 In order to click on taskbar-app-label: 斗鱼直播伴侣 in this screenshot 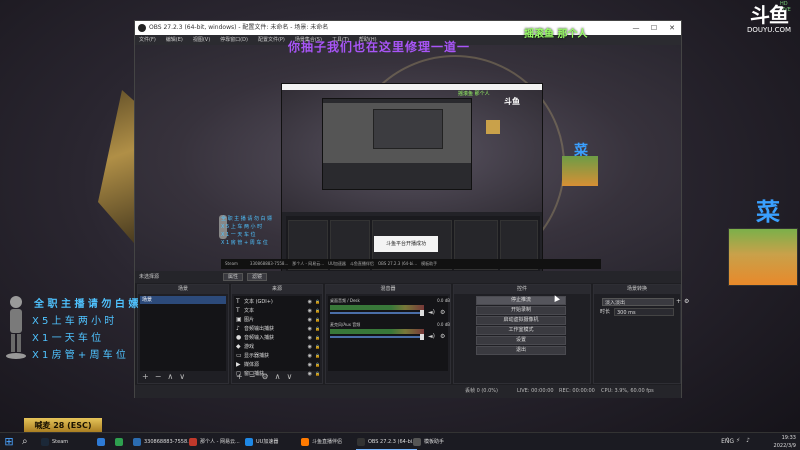, I will do `click(327, 442)`.